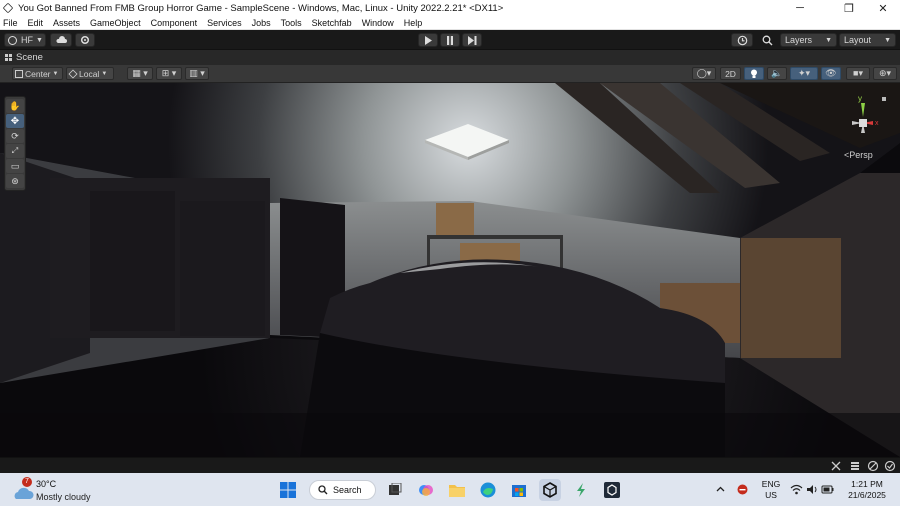  Describe the element at coordinates (65, 490) in the screenshot. I see `weather-widget: 7 30°C Mostly cloudy` at that location.